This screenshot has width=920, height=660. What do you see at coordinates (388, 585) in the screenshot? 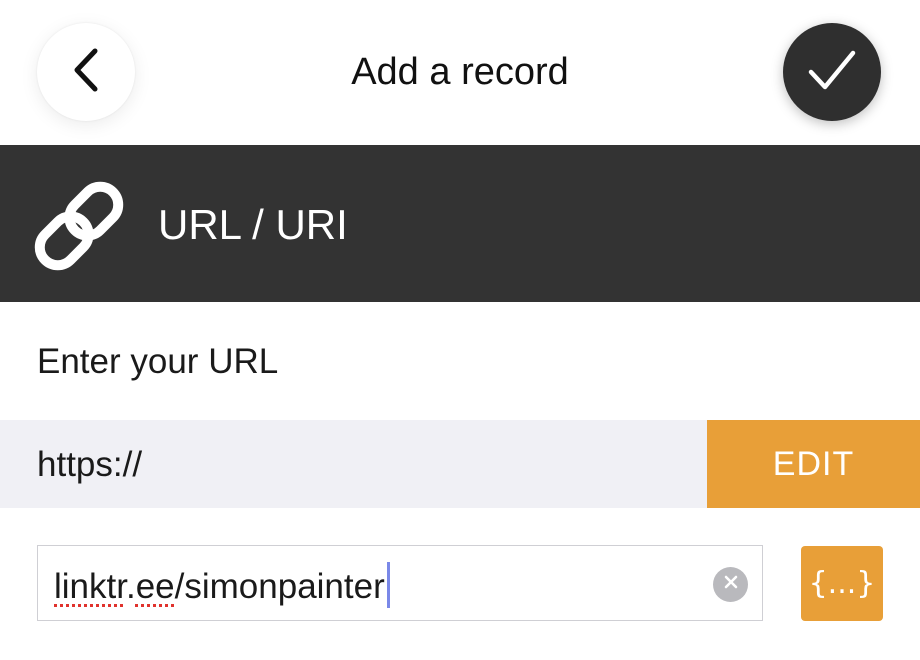
I see `text-caret` at bounding box center [388, 585].